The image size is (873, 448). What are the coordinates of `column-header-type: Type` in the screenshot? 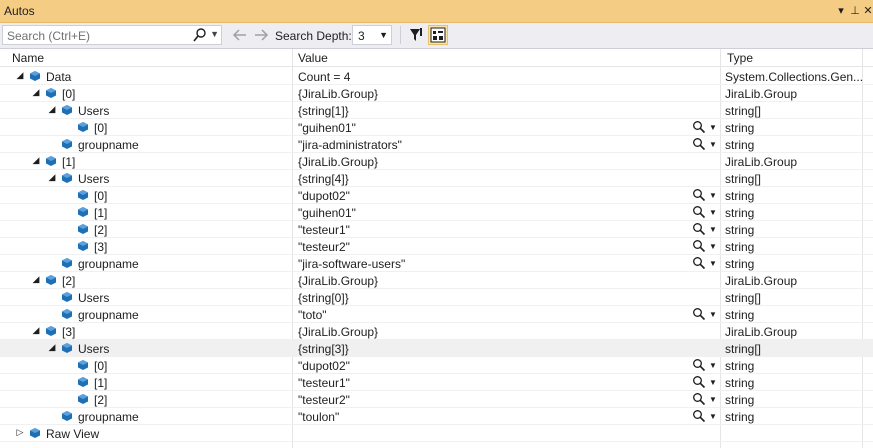 It's located at (740, 58).